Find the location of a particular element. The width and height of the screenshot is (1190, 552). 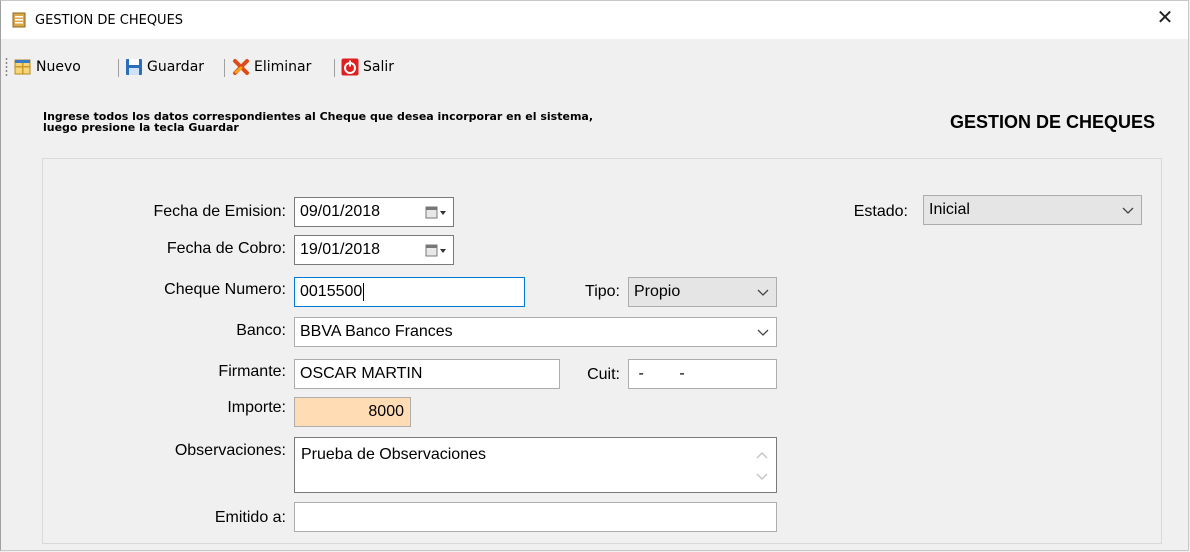

exit-icon is located at coordinates (350, 67).